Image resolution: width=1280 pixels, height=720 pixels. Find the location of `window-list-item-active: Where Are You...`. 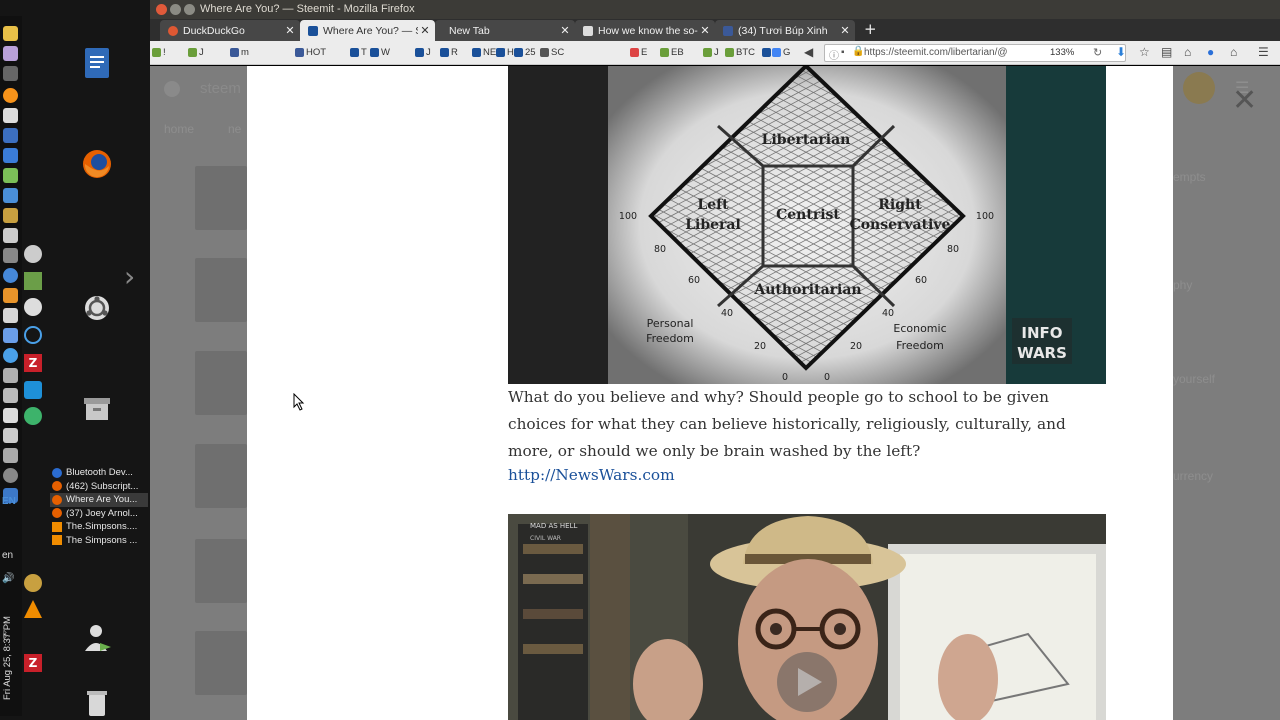

window-list-item-active: Where Are You... is located at coordinates (99, 500).